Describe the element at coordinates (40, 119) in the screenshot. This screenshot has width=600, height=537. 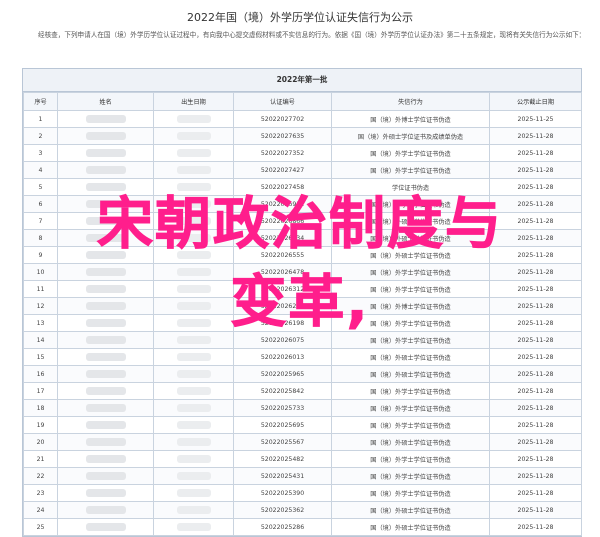
I see `cell-index: 1` at that location.